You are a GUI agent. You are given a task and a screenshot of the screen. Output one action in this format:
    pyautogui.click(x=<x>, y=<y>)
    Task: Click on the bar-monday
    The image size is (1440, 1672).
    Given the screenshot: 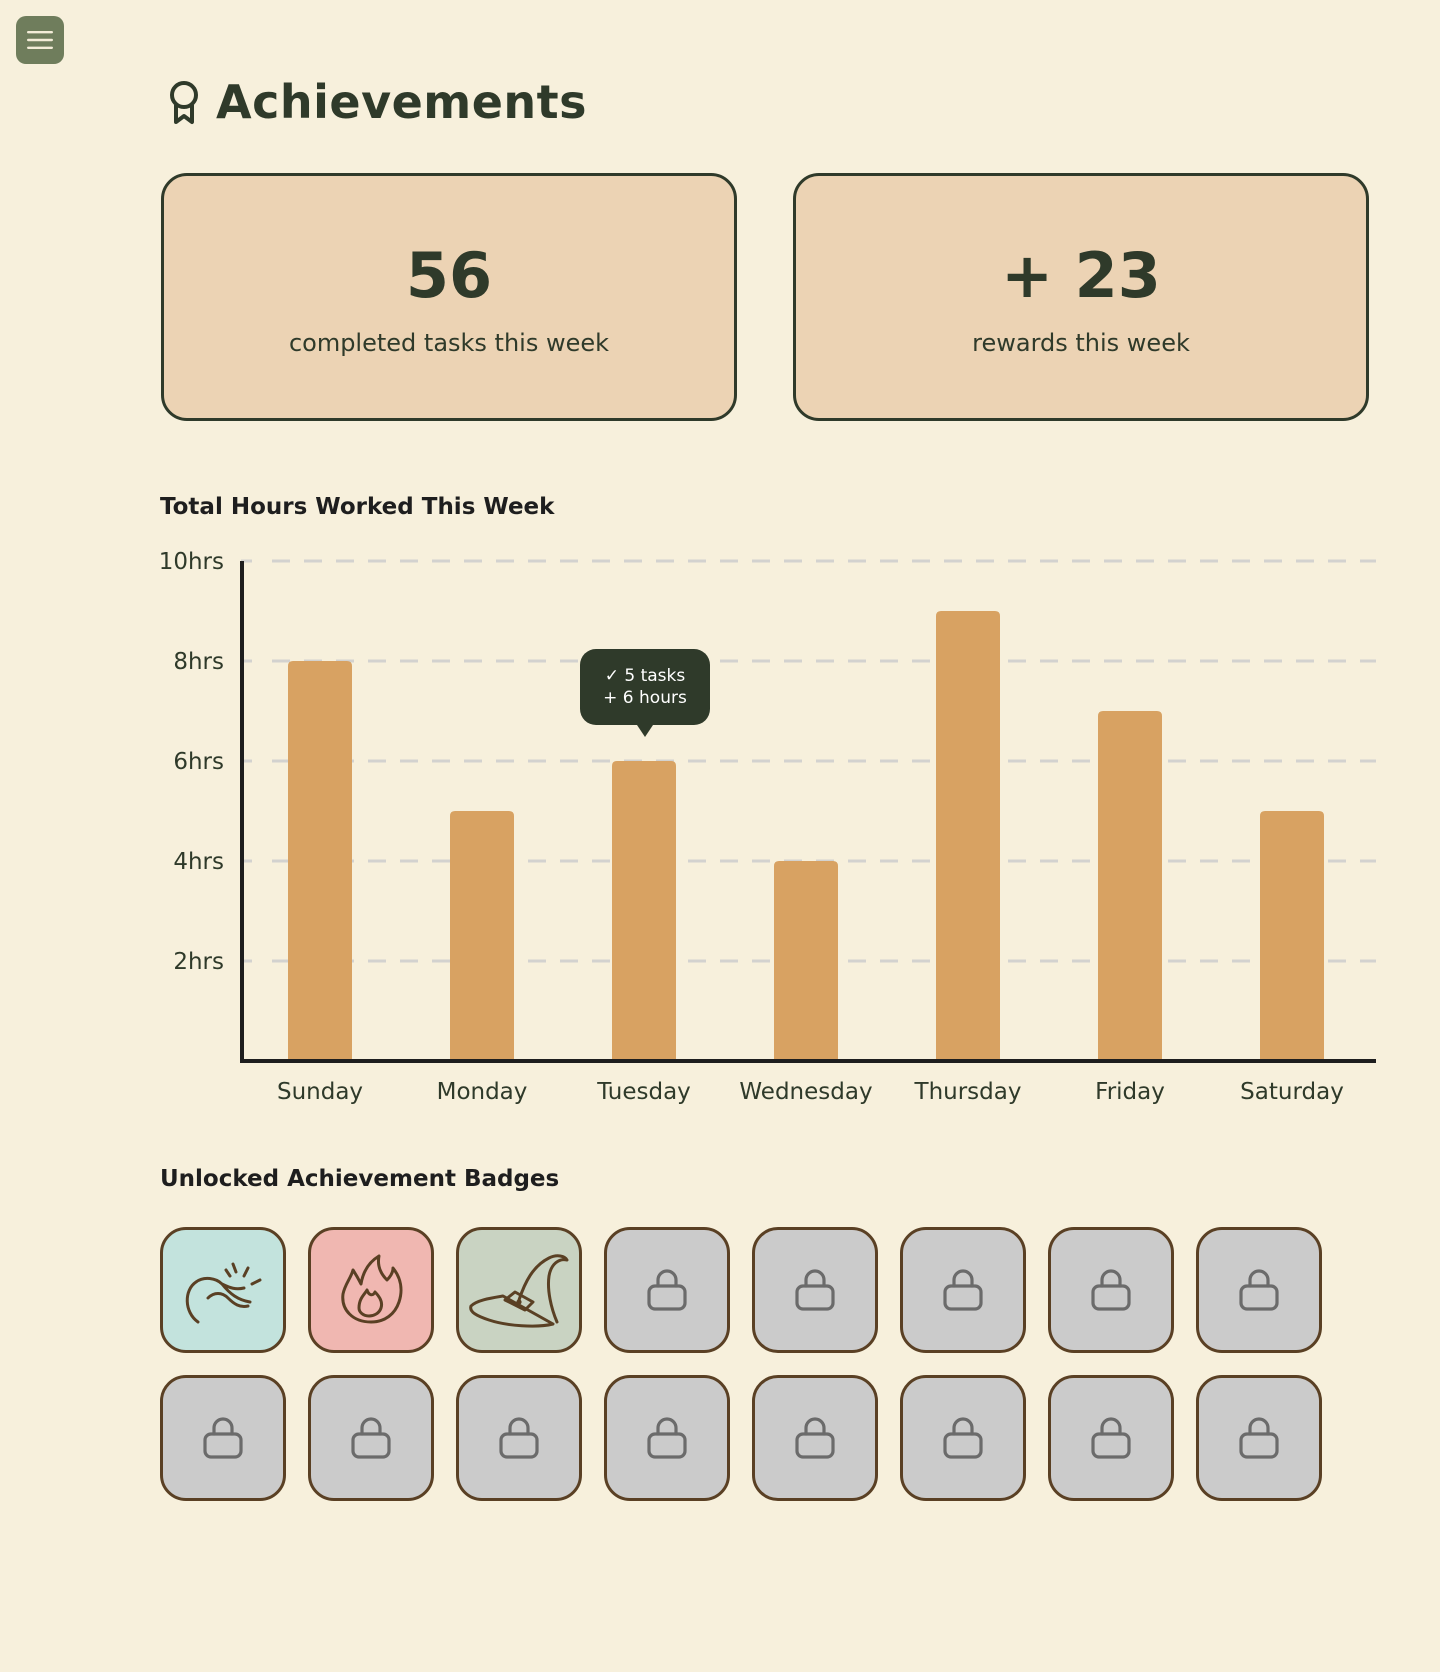 What is the action you would take?
    pyautogui.click(x=482, y=935)
    